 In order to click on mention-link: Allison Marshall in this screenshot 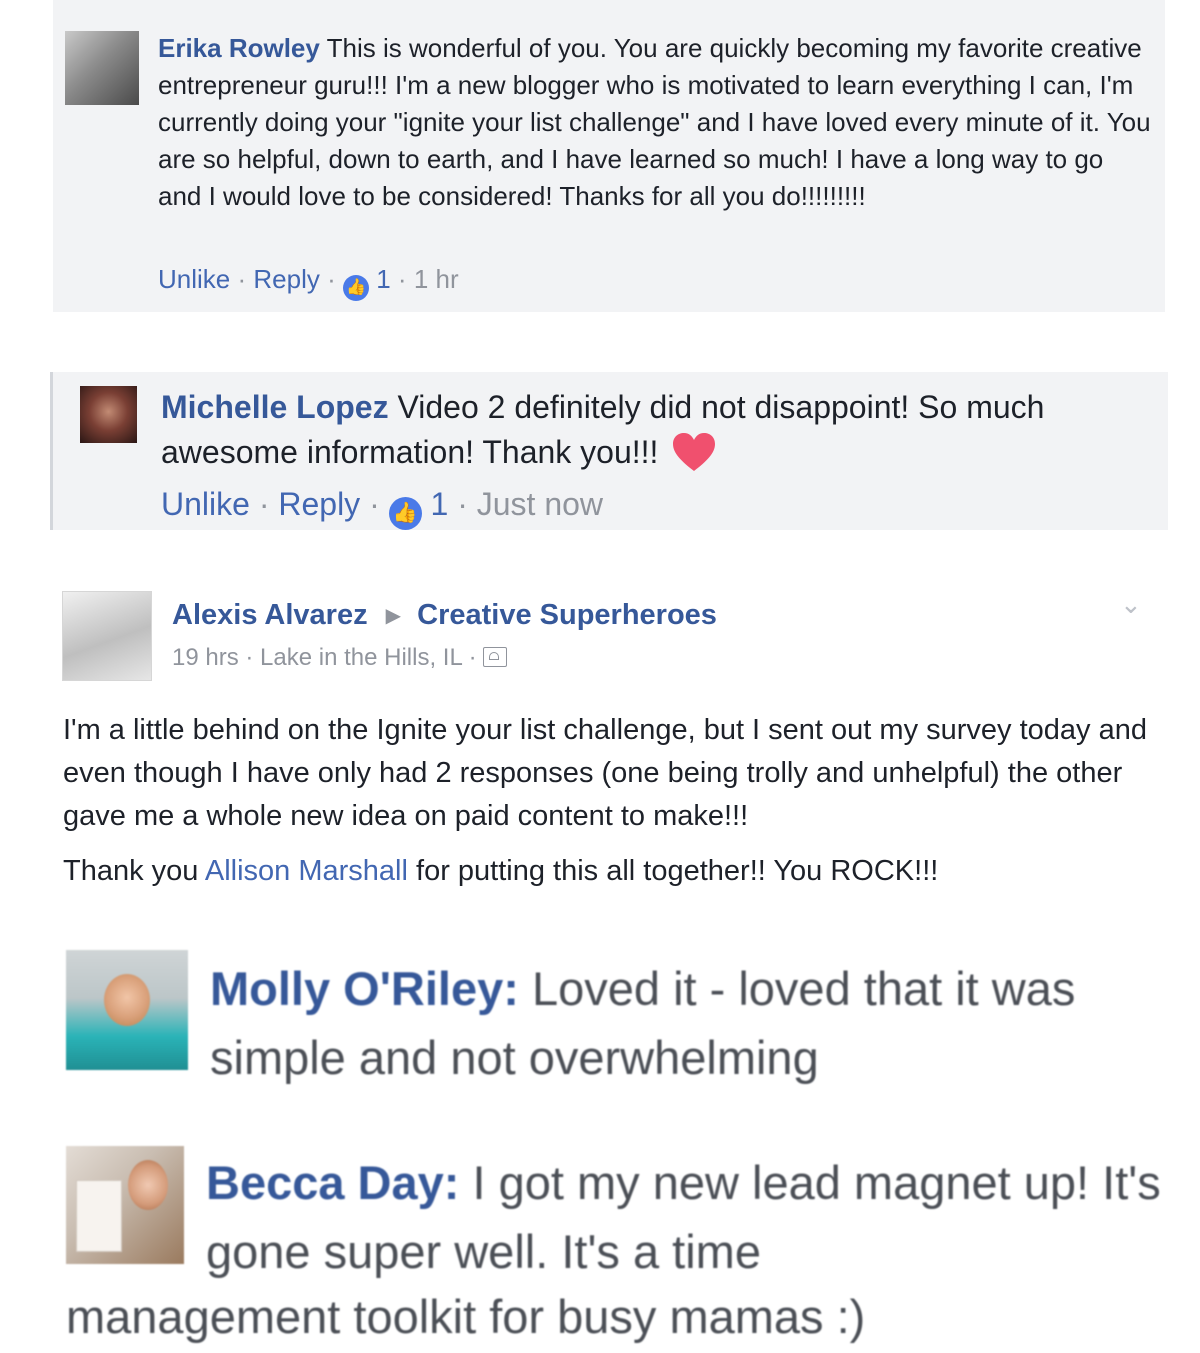, I will do `click(306, 871)`.